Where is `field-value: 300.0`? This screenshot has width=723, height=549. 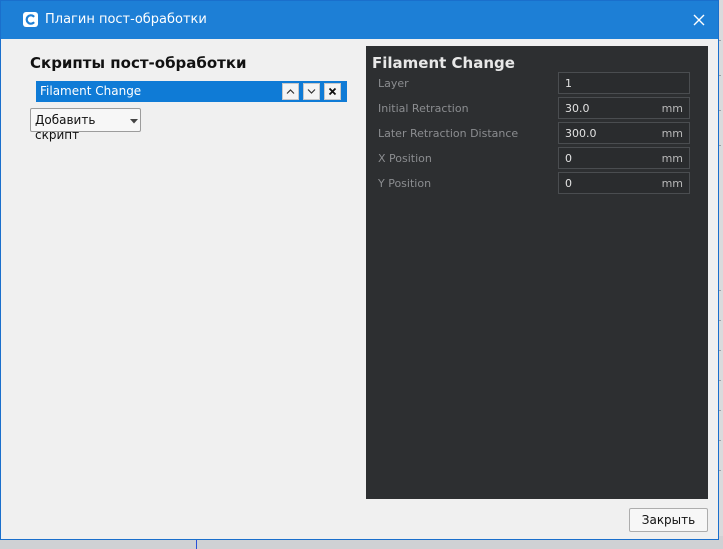 field-value: 300.0 is located at coordinates (581, 133).